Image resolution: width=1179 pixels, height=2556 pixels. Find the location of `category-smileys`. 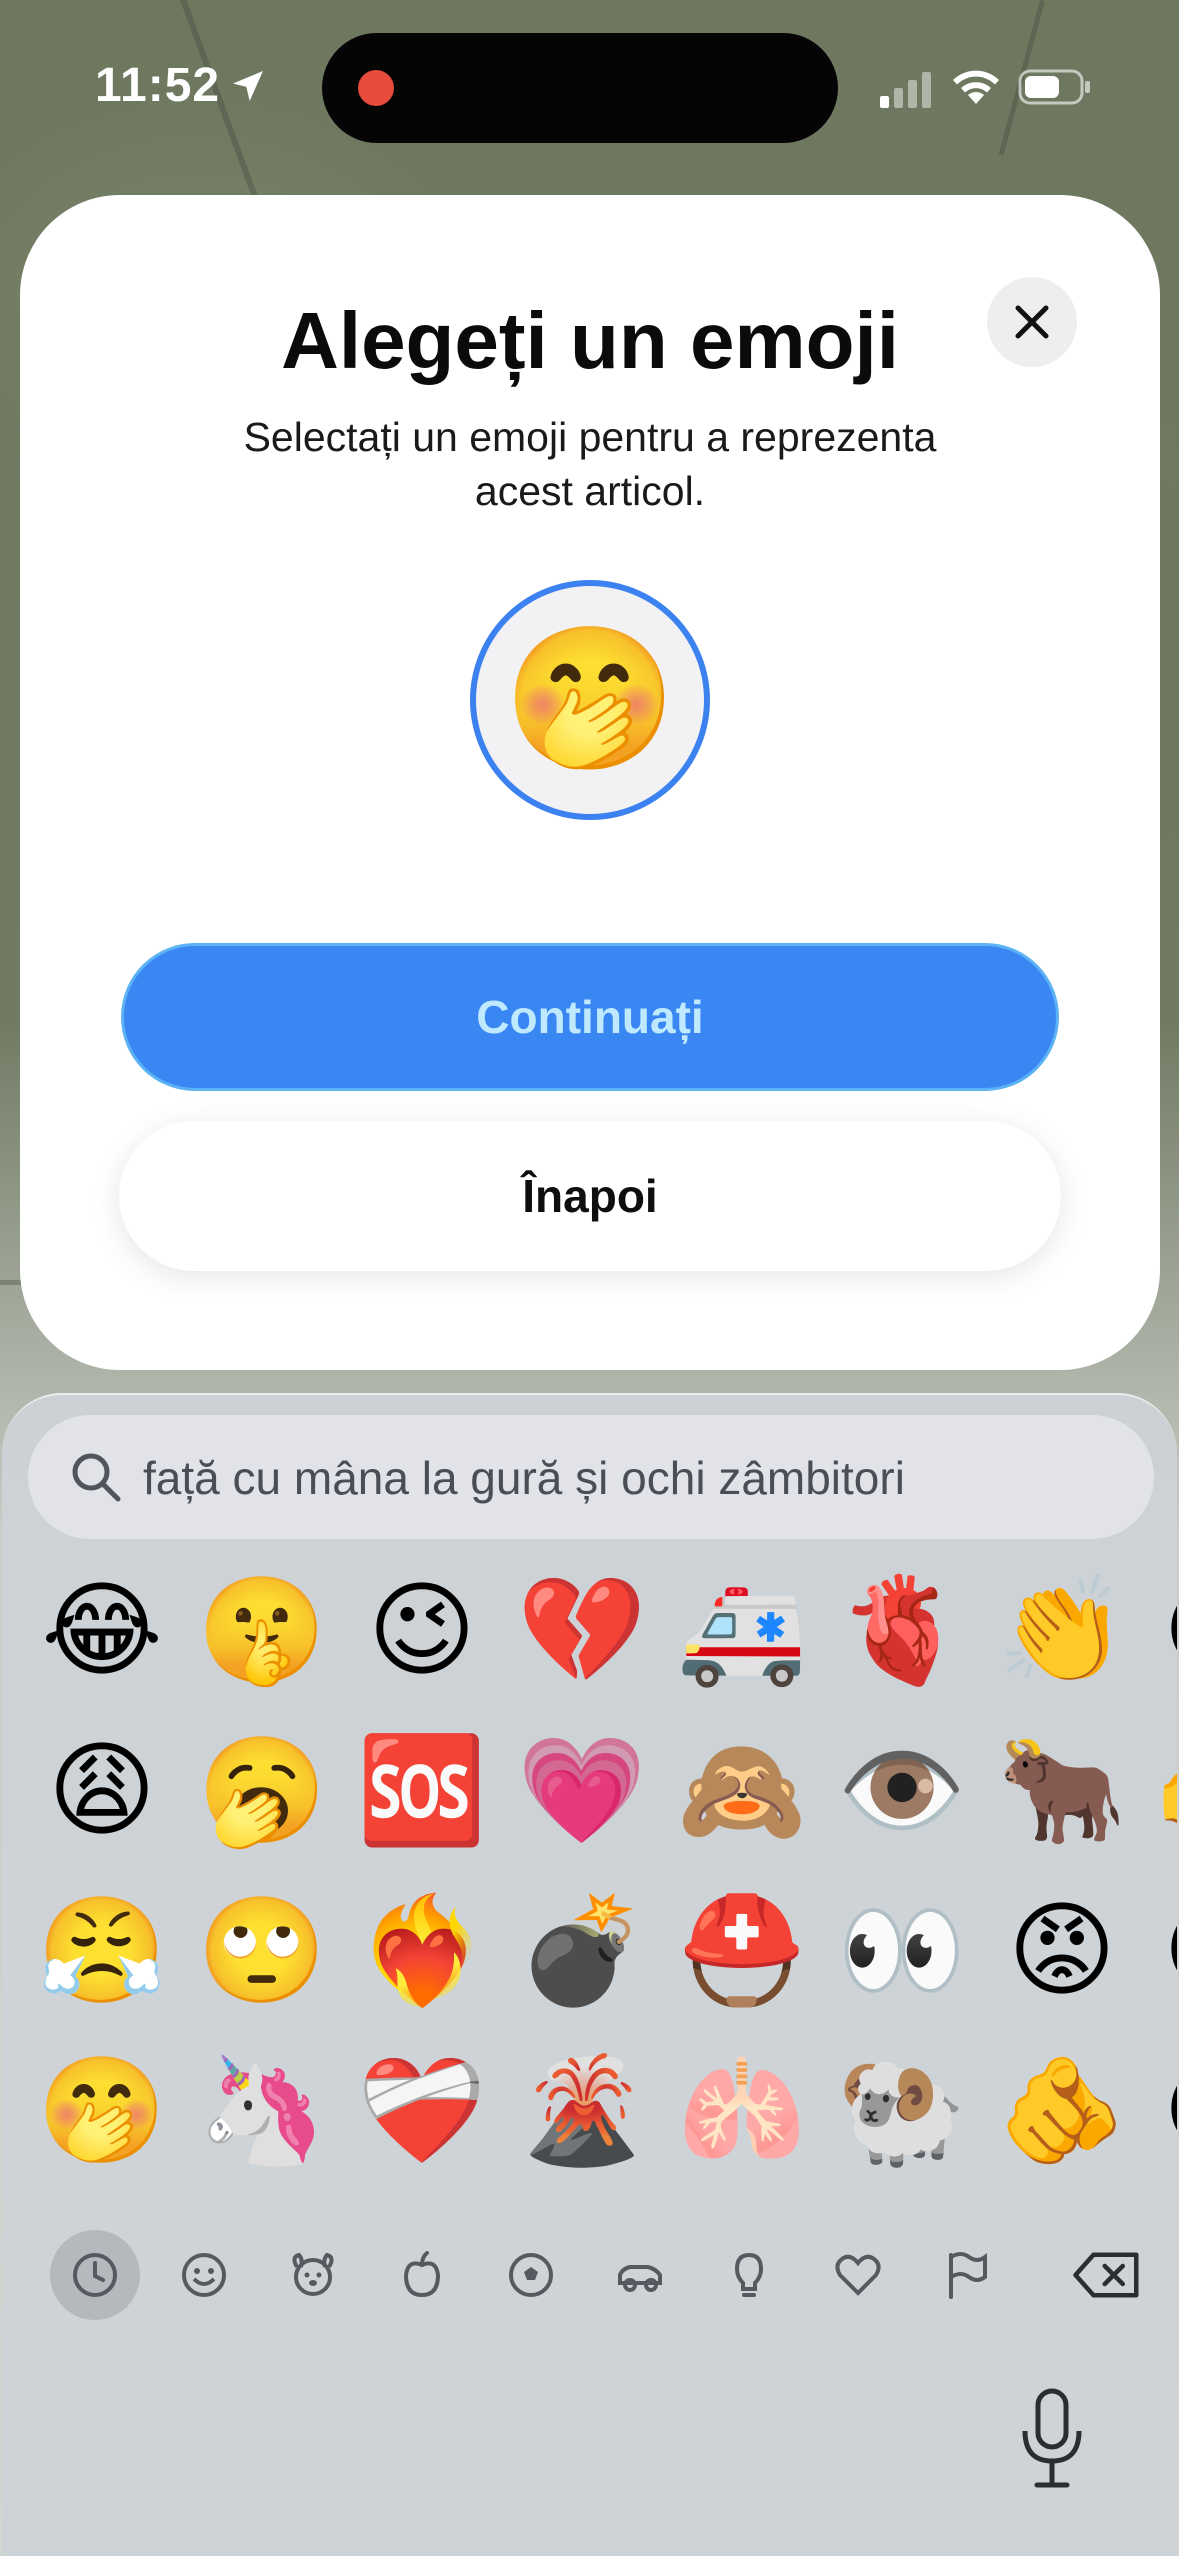

category-smileys is located at coordinates (204, 2275).